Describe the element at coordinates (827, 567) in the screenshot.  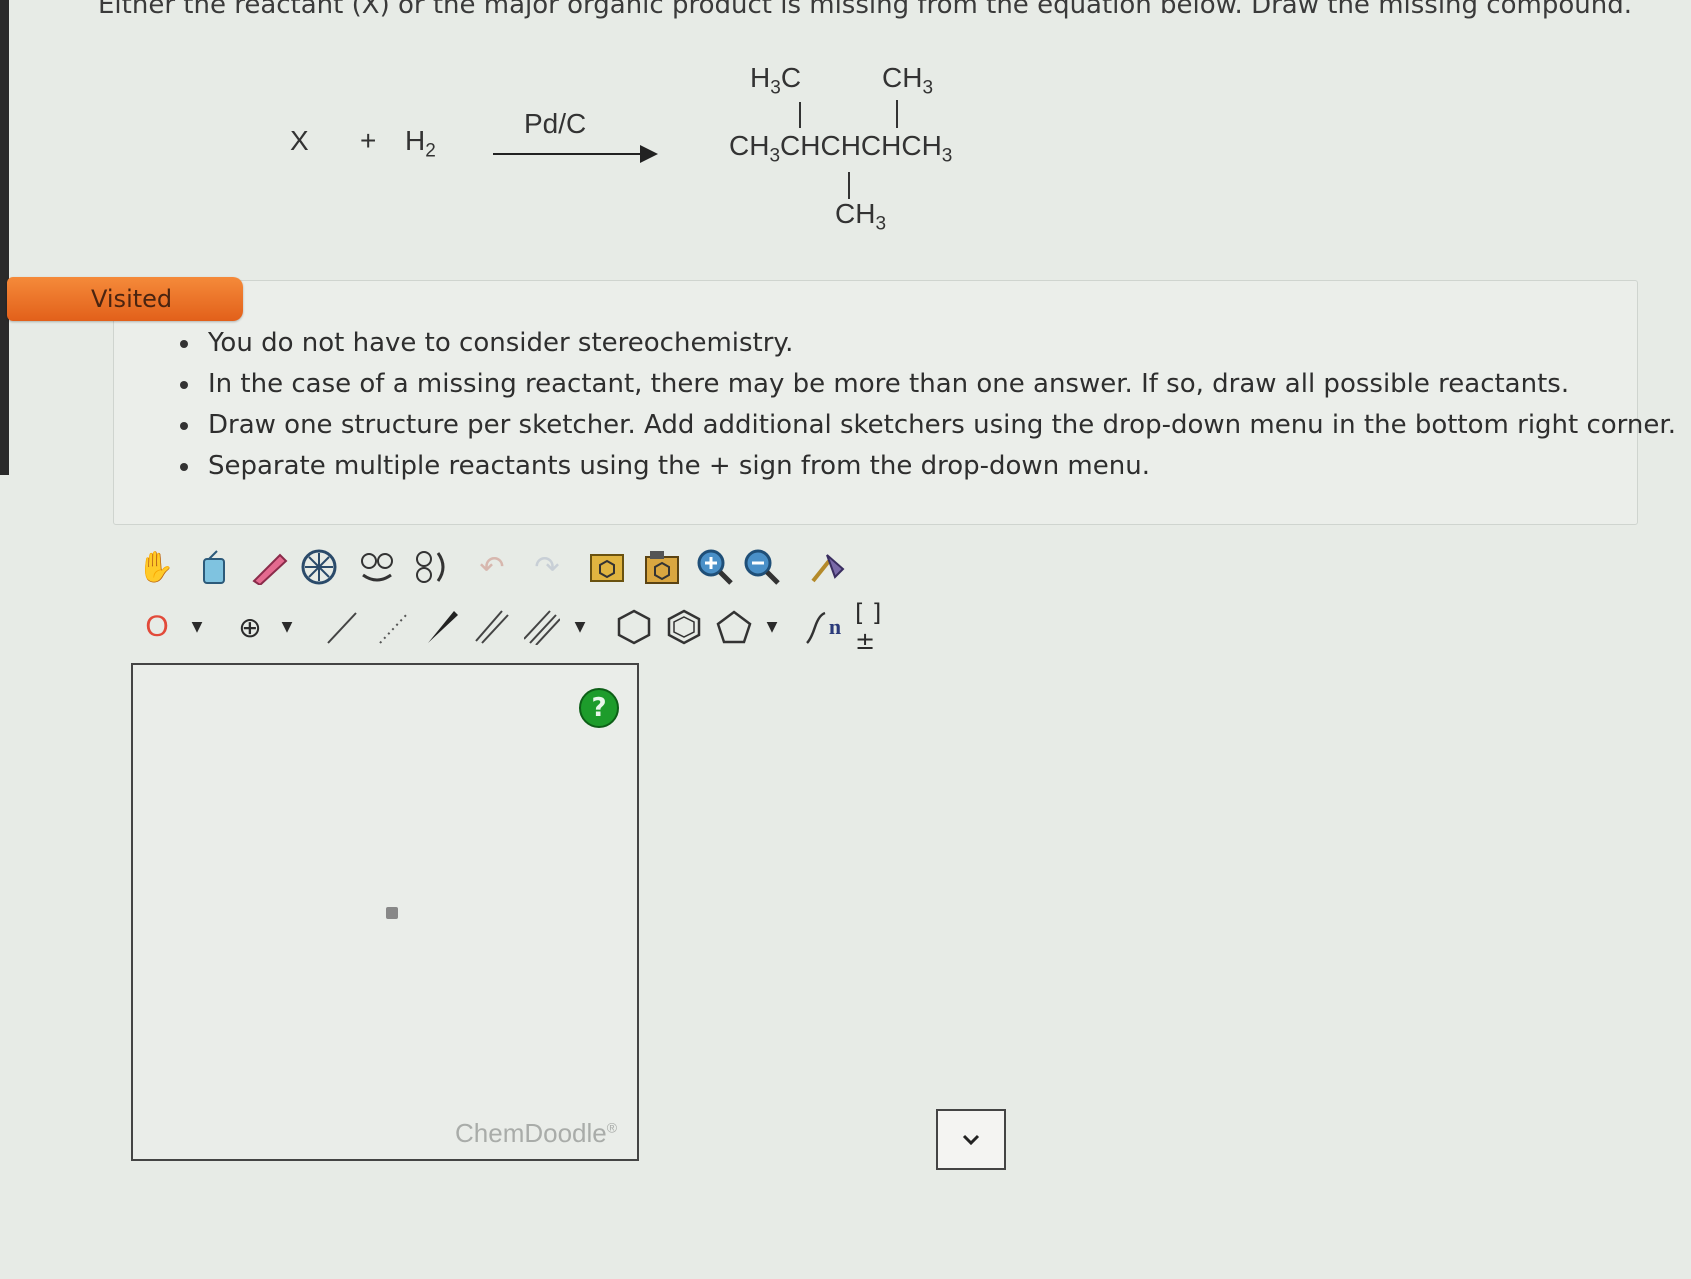
I see `clean-structure-icon` at that location.